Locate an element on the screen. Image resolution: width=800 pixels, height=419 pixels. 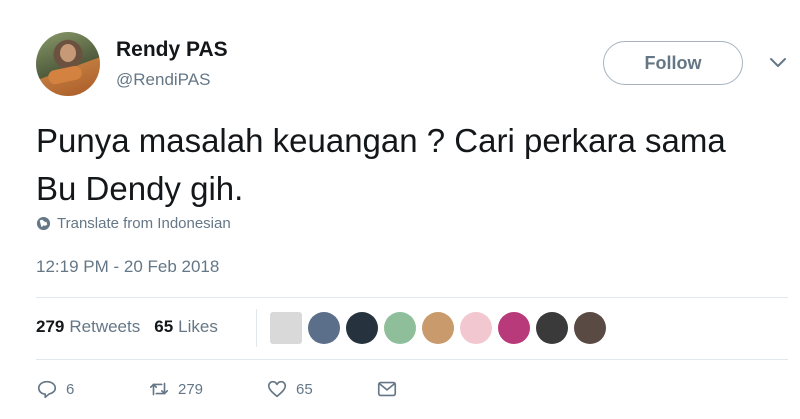
reply-count: 6 is located at coordinates (70, 389).